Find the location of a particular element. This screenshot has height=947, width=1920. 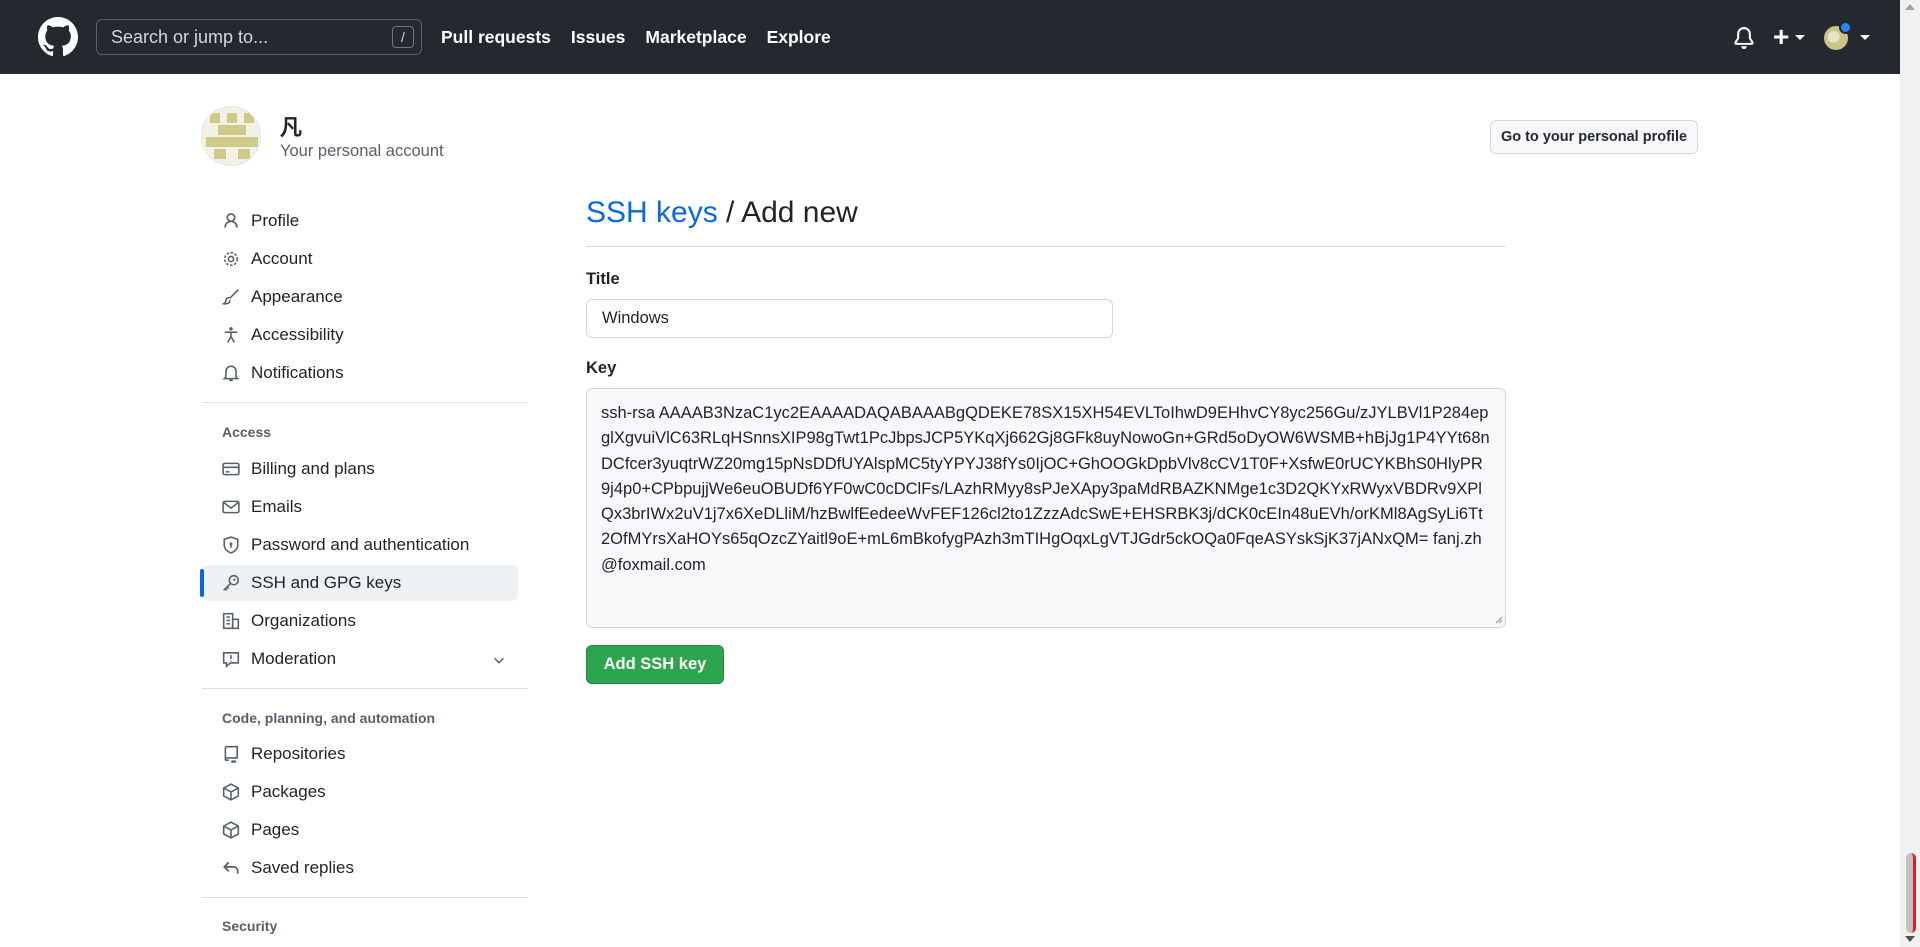

caret-down-icon is located at coordinates (1800, 37).